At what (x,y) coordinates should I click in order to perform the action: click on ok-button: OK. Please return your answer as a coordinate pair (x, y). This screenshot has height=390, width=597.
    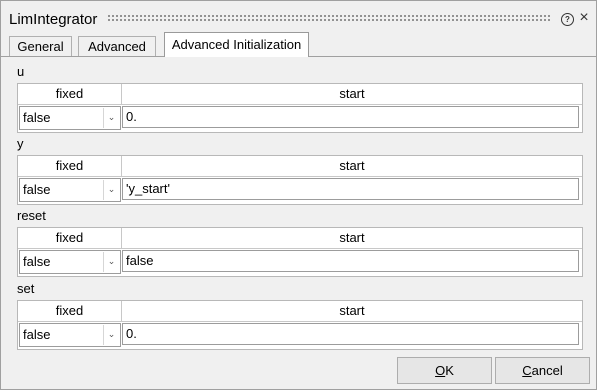
    Looking at the image, I should click on (444, 370).